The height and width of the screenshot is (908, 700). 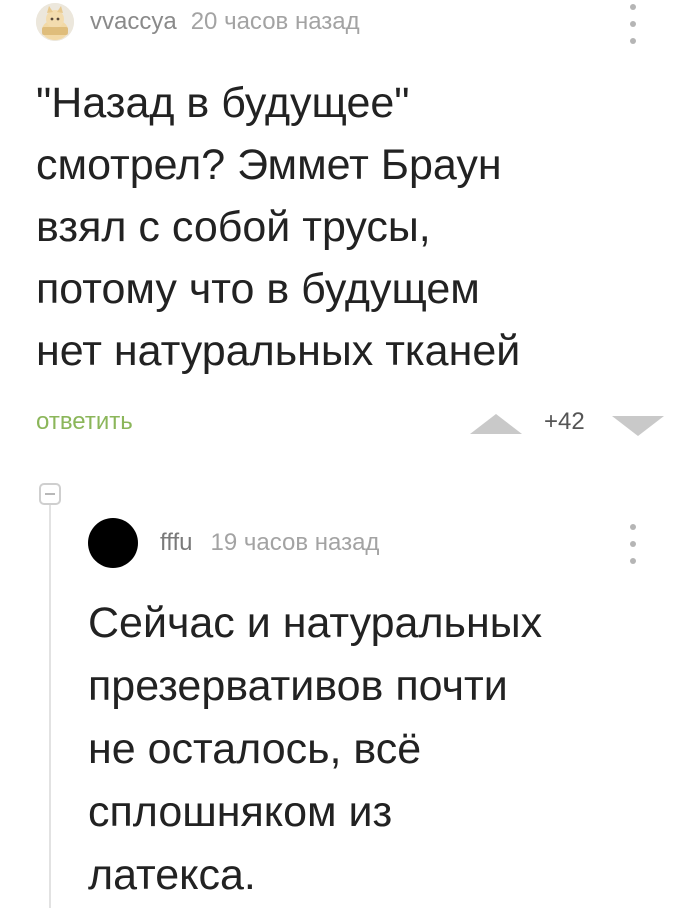 I want to click on reply-button: ответить, so click(x=84, y=422).